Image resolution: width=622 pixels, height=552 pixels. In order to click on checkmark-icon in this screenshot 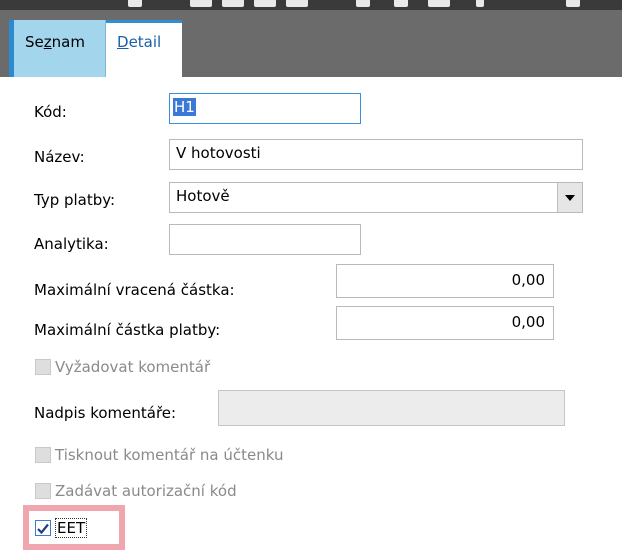, I will do `click(43, 528)`.